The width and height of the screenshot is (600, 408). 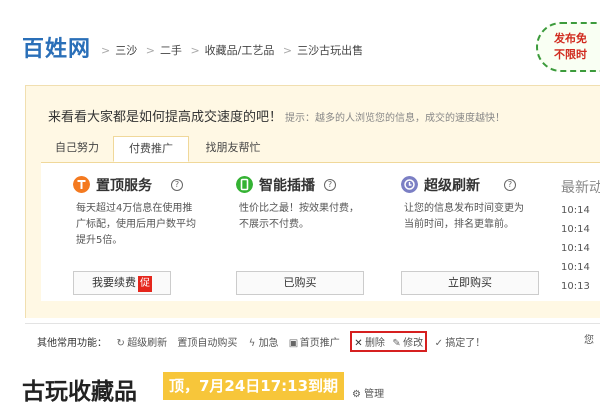 What do you see at coordinates (589, 340) in the screenshot?
I see `truncated-text: 您` at bounding box center [589, 340].